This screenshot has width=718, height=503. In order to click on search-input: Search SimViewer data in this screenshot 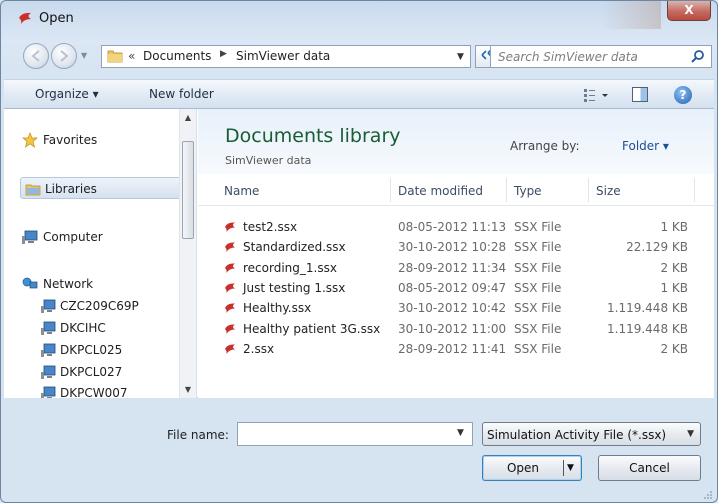, I will do `click(568, 57)`.